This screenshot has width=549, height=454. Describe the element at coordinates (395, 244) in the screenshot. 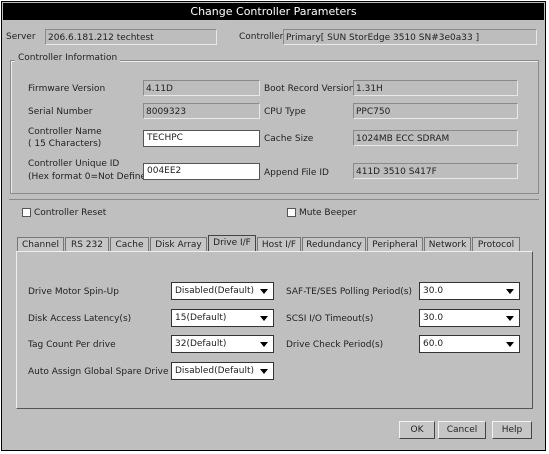

I see `tab-peripheral: Peripheral` at that location.